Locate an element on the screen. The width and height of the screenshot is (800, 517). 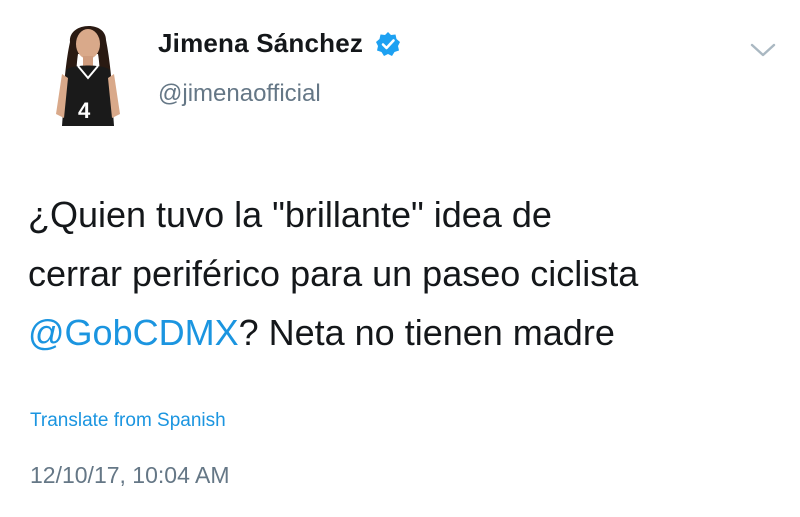
translate-link: Translate from Spanish is located at coordinates (128, 421).